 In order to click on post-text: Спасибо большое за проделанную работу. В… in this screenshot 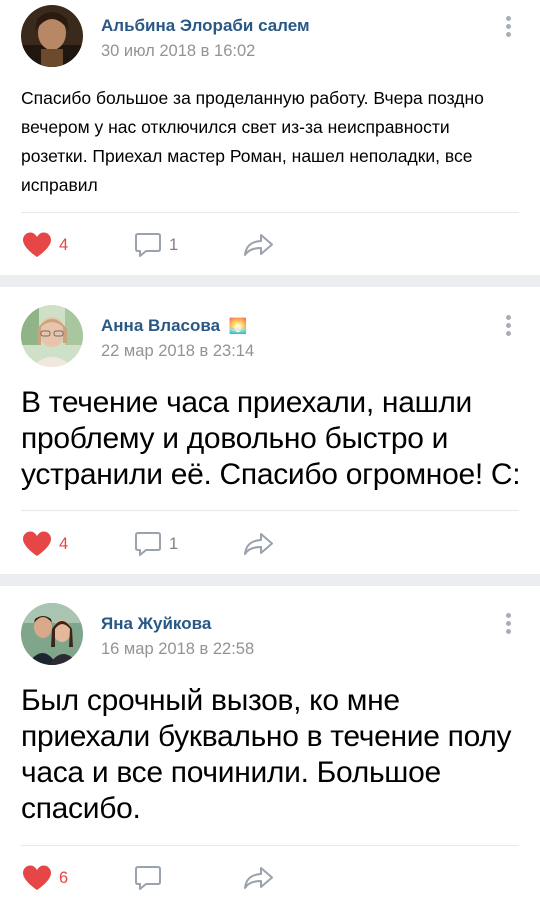, I will do `click(252, 141)`.